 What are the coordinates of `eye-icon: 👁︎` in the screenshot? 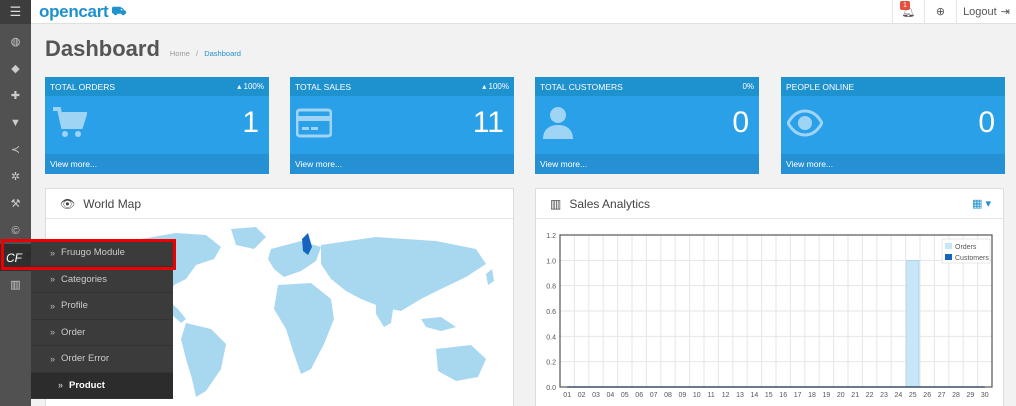 It's located at (68, 203).